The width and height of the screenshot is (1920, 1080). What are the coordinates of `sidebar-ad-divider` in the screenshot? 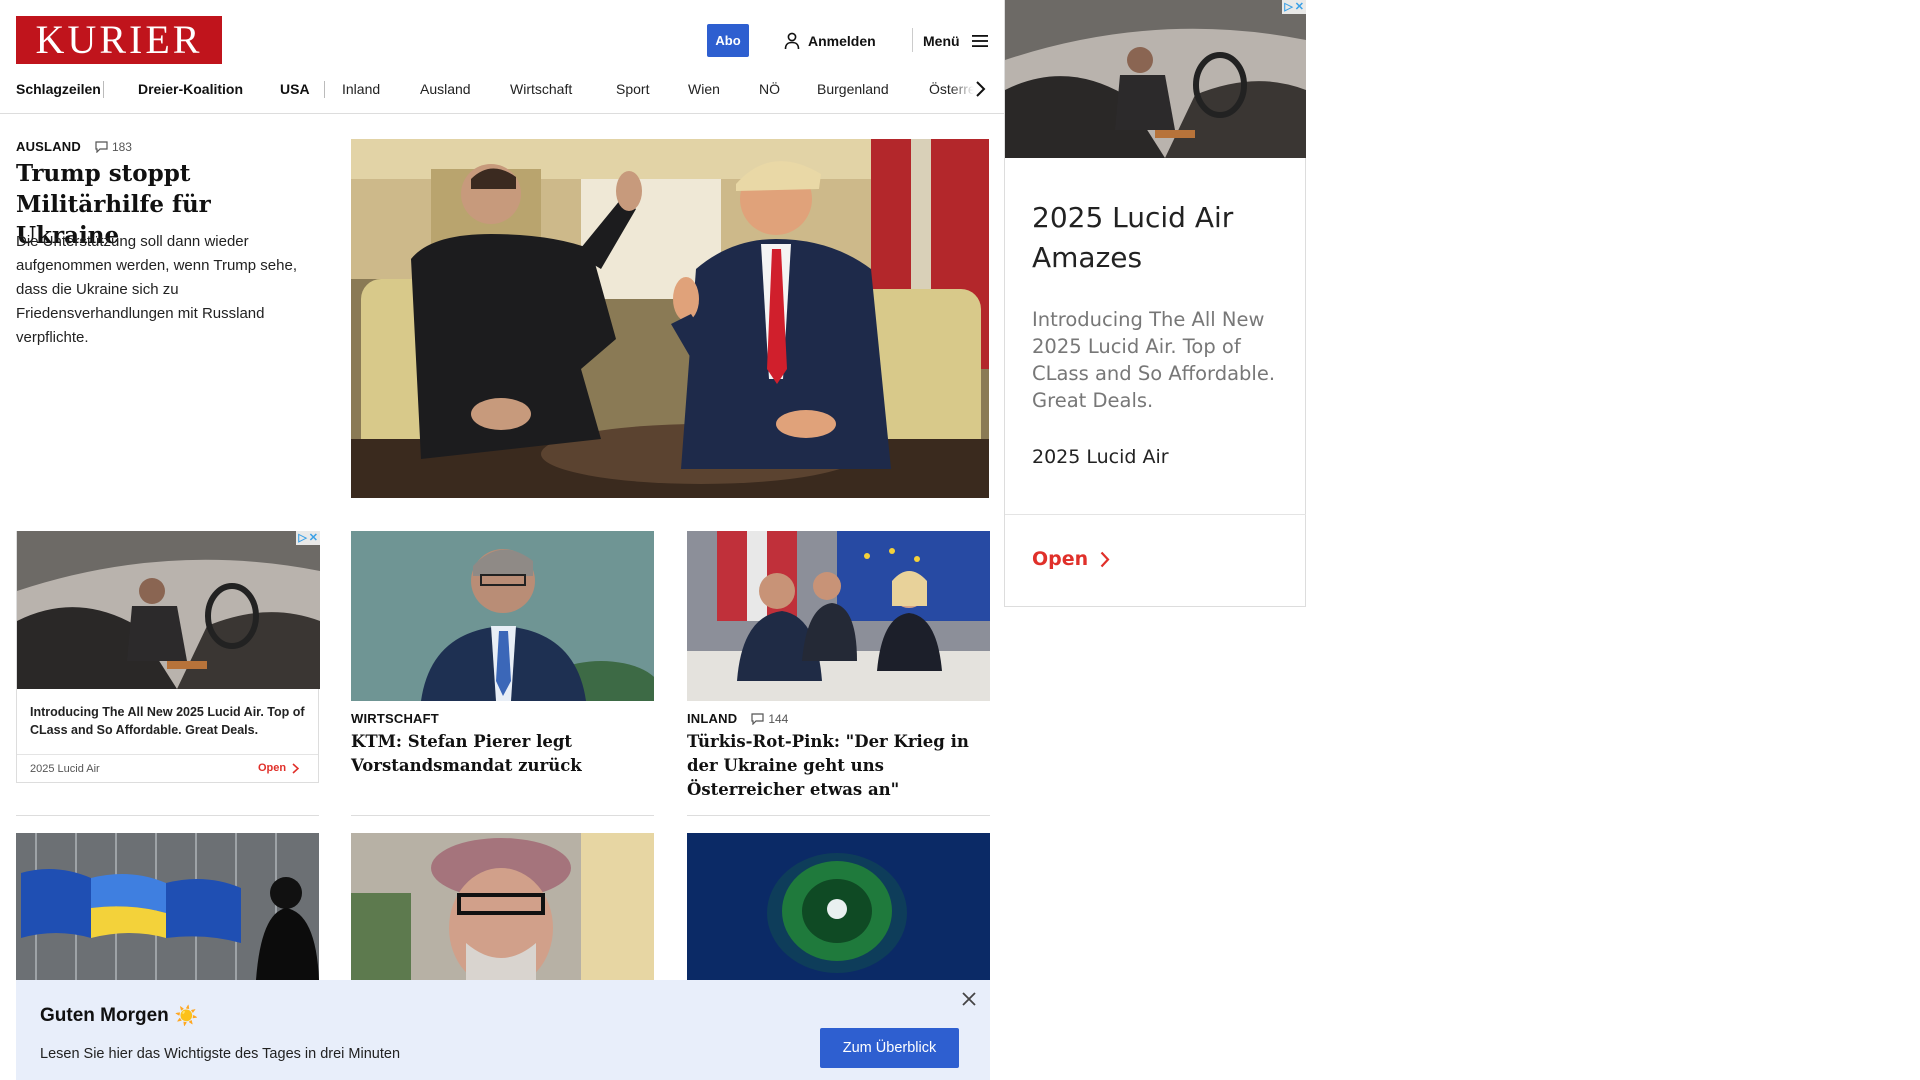 It's located at (1155, 514).